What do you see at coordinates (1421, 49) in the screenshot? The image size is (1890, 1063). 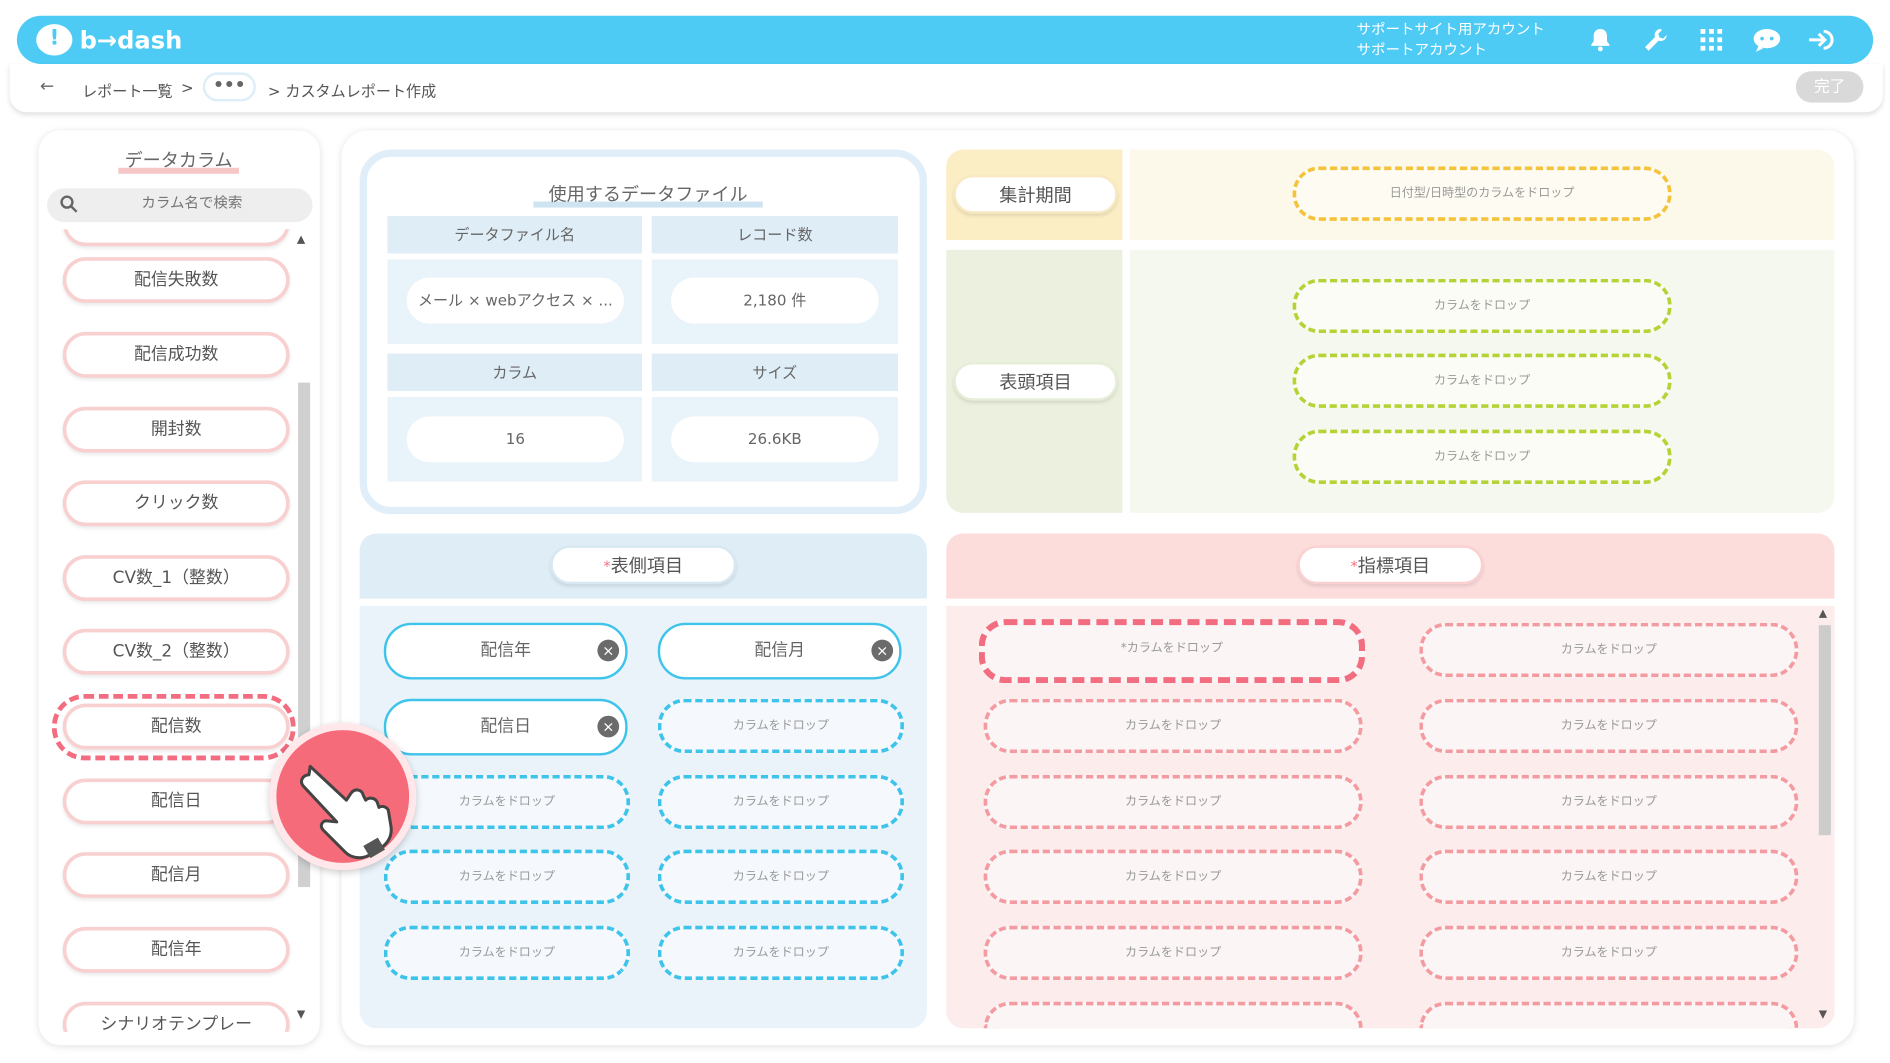 I see `account-line-2: サポートアカウント` at bounding box center [1421, 49].